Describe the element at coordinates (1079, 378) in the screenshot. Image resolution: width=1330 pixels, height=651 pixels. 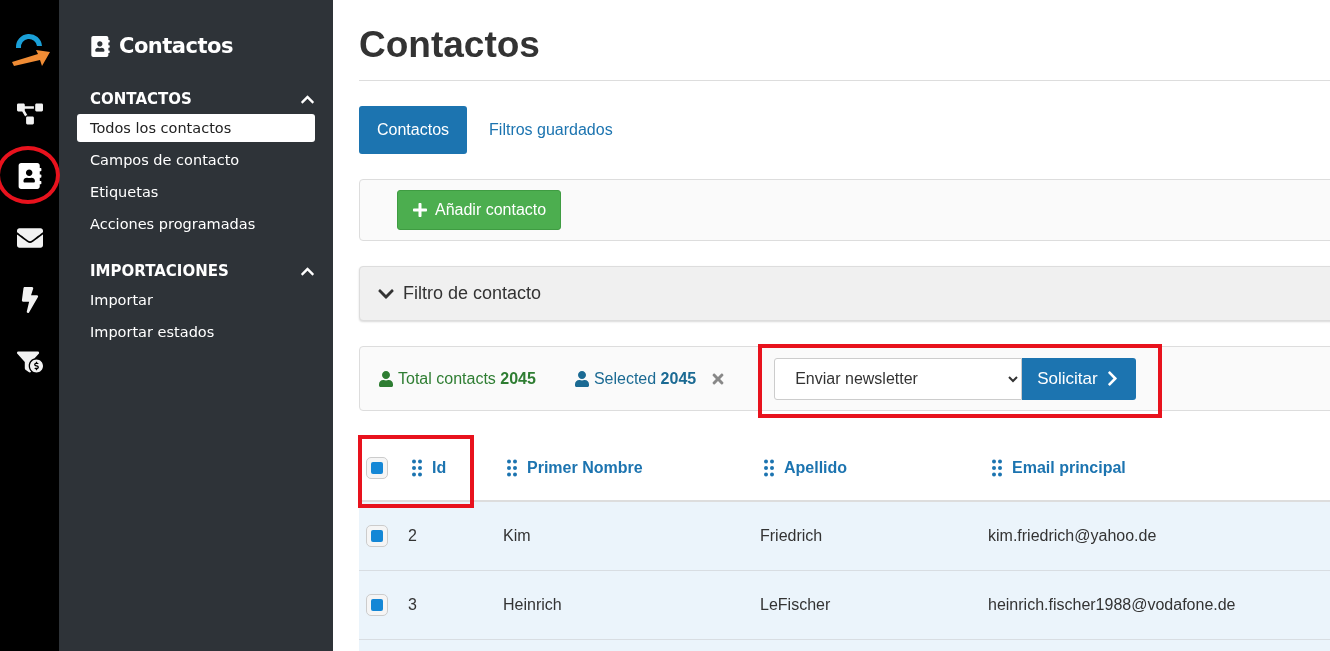
I see `apply-button: Solicitar` at that location.